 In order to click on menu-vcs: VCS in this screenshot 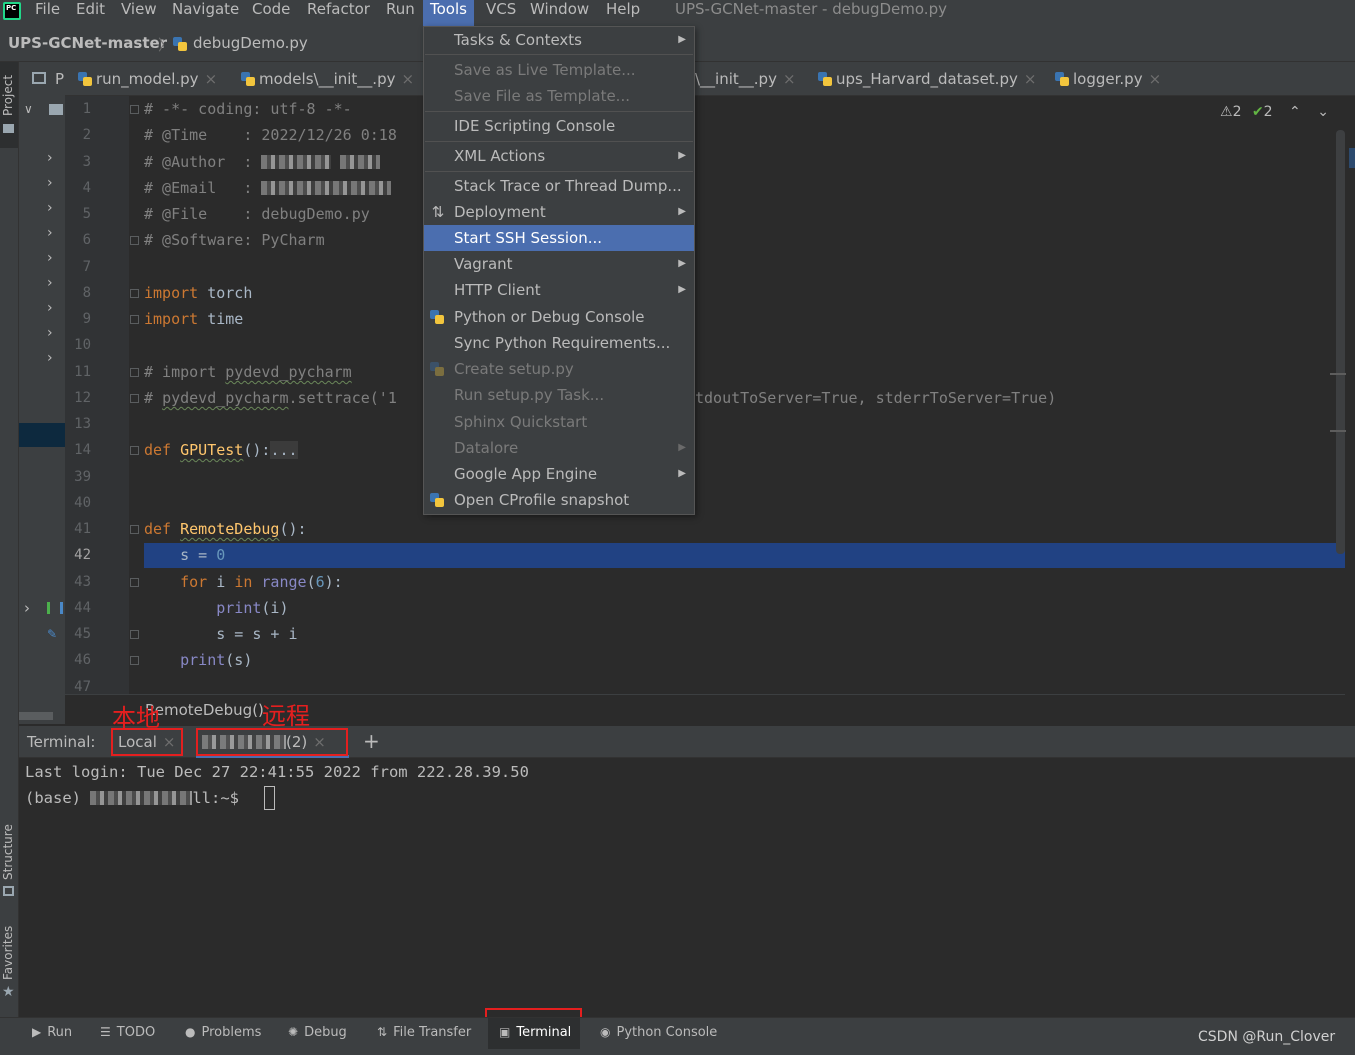, I will do `click(501, 13)`.